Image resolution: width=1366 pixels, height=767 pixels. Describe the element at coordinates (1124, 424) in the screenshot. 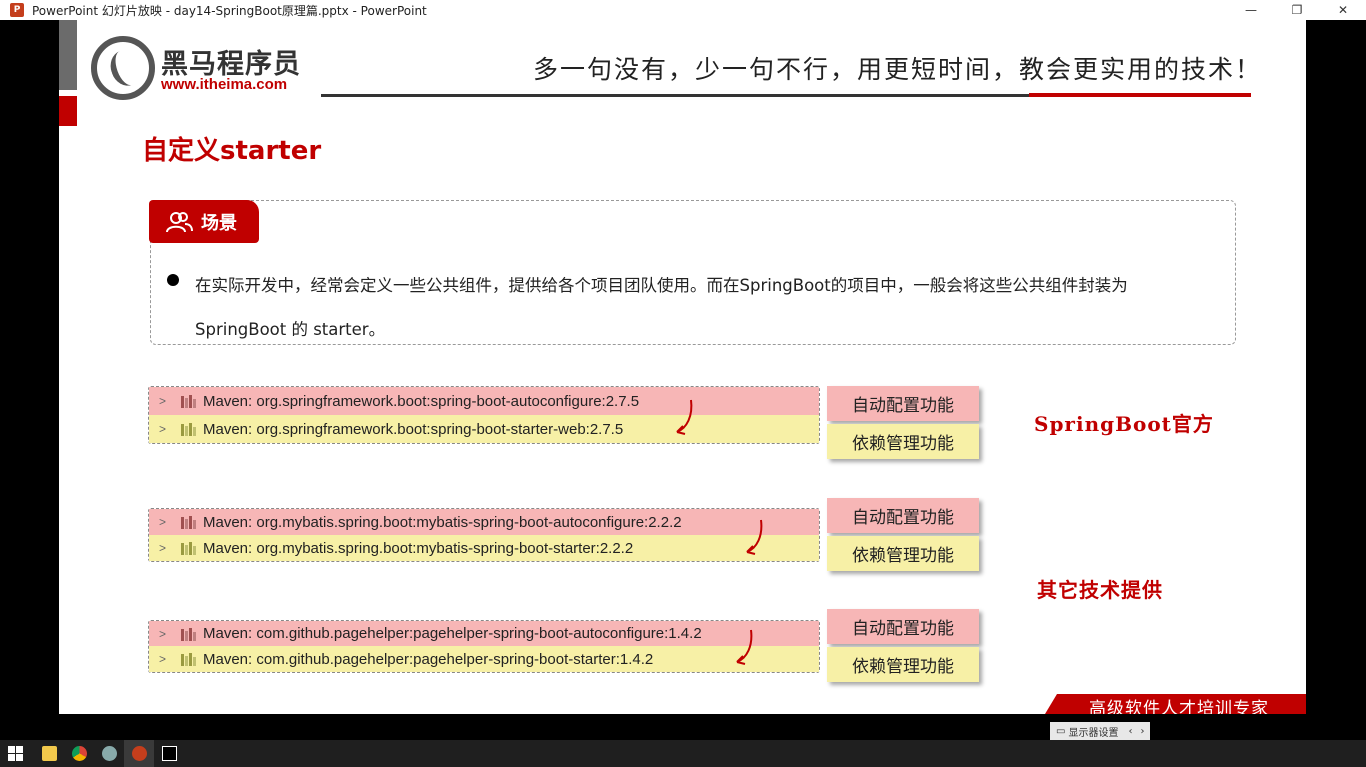

I see `note-springboot-official: SpringBoot官方` at that location.